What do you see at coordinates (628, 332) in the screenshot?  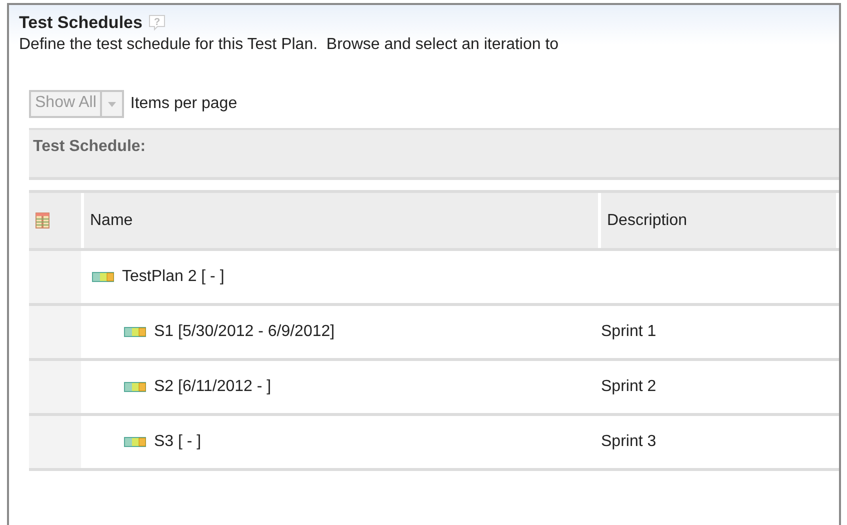 I see `description-cell: Sprint 1` at bounding box center [628, 332].